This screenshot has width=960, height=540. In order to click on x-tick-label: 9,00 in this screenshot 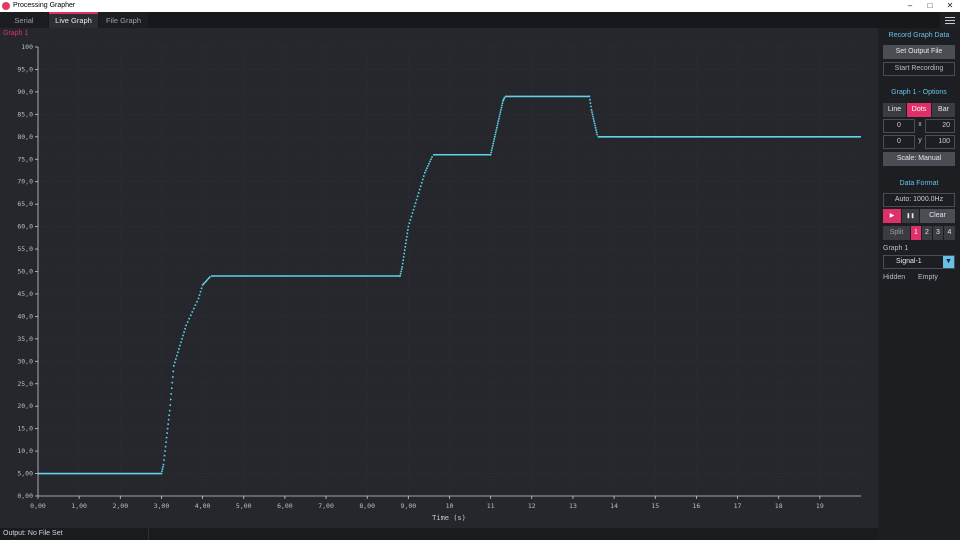, I will do `click(409, 506)`.